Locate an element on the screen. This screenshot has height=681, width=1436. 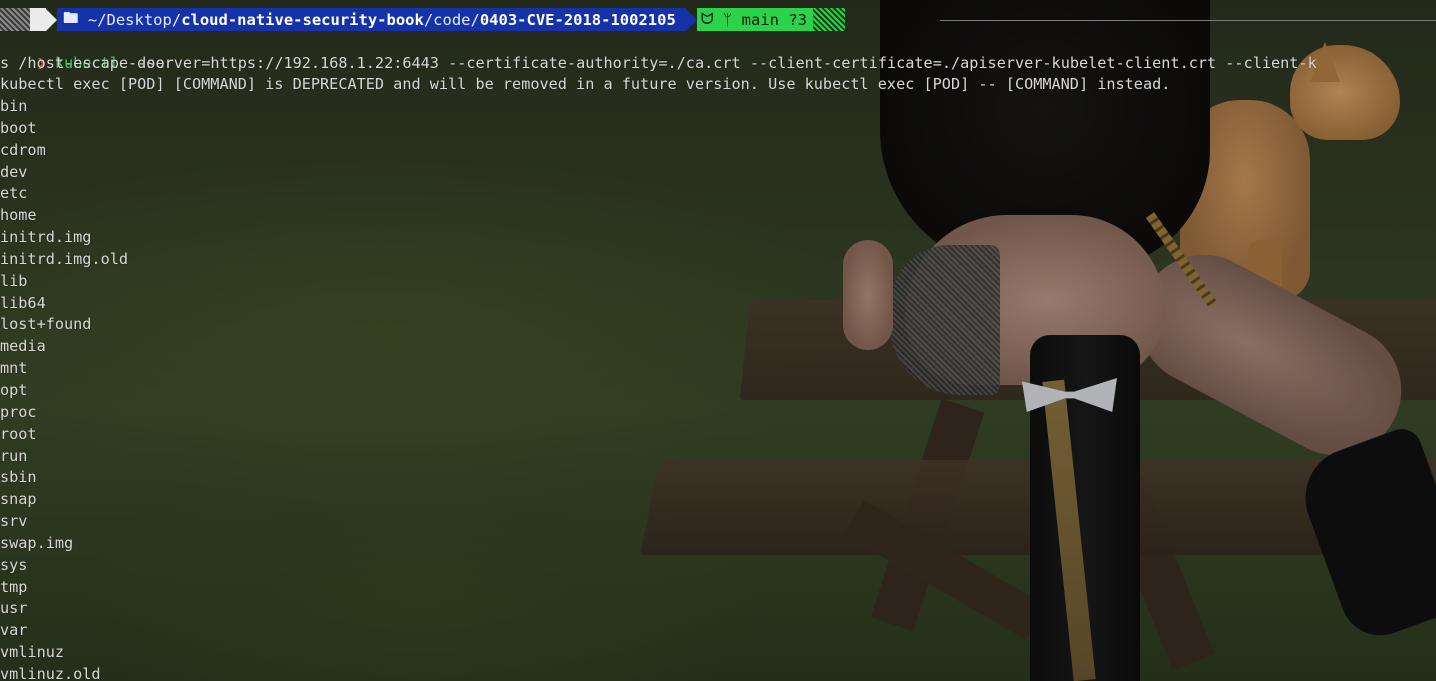
list-item: swap.img is located at coordinates (37, 542).